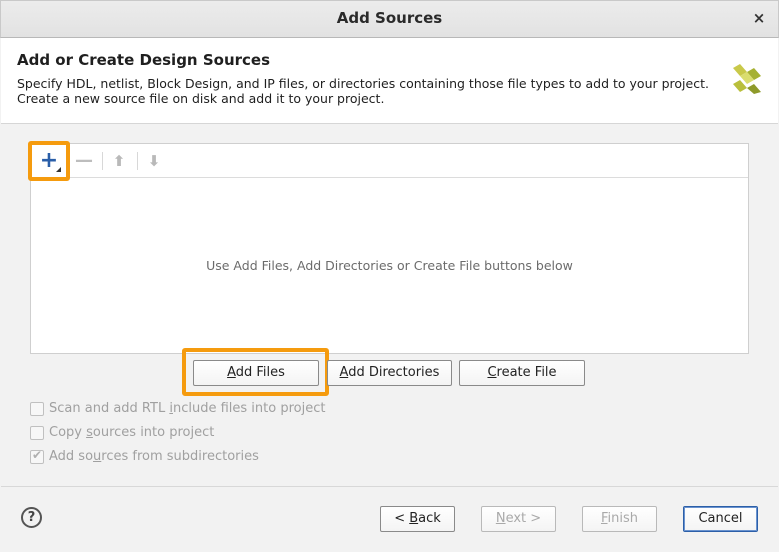 This screenshot has height=552, width=779. What do you see at coordinates (154, 456) in the screenshot?
I see `checkbox-label: Add sources from subdirectories` at bounding box center [154, 456].